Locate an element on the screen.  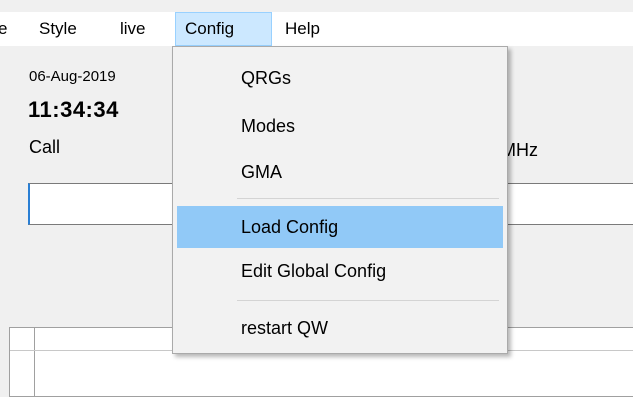
menu-bar: e Style live Config Help is located at coordinates (316, 29).